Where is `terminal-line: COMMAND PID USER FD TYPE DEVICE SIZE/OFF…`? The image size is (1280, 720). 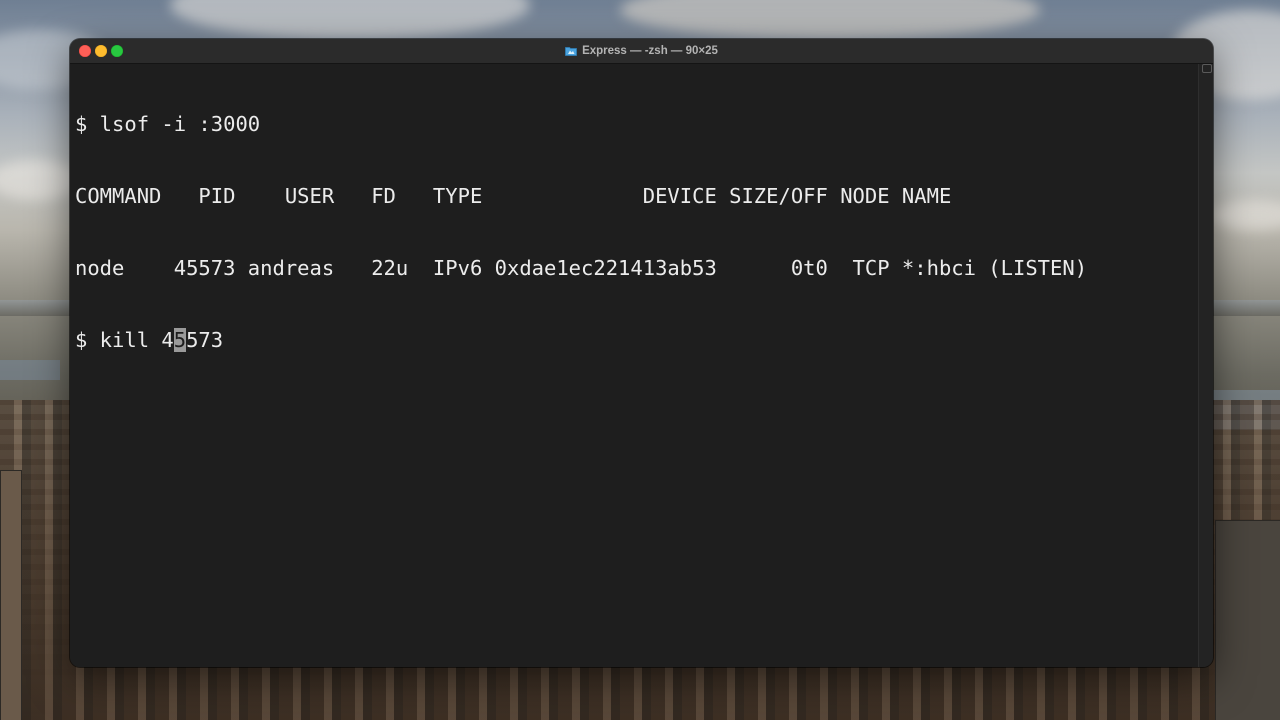
terminal-line: COMMAND PID USER FD TYPE DEVICE SIZE/OFF… is located at coordinates (513, 196).